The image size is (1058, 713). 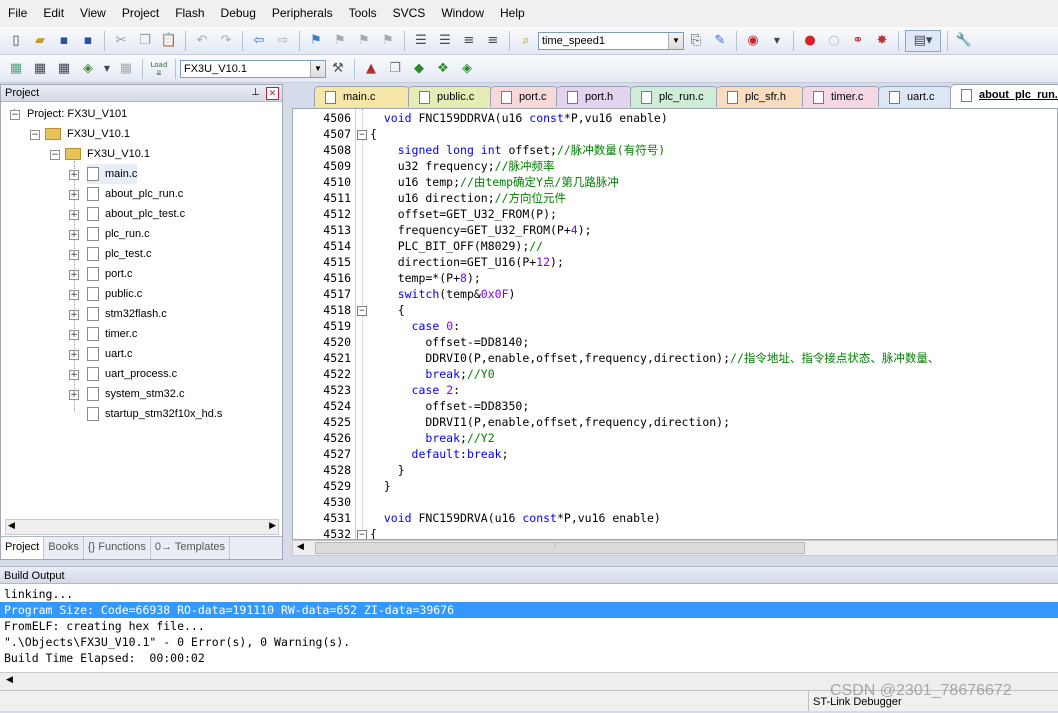 What do you see at coordinates (675, 486) in the screenshot?
I see `code-line: 4529 }` at bounding box center [675, 486].